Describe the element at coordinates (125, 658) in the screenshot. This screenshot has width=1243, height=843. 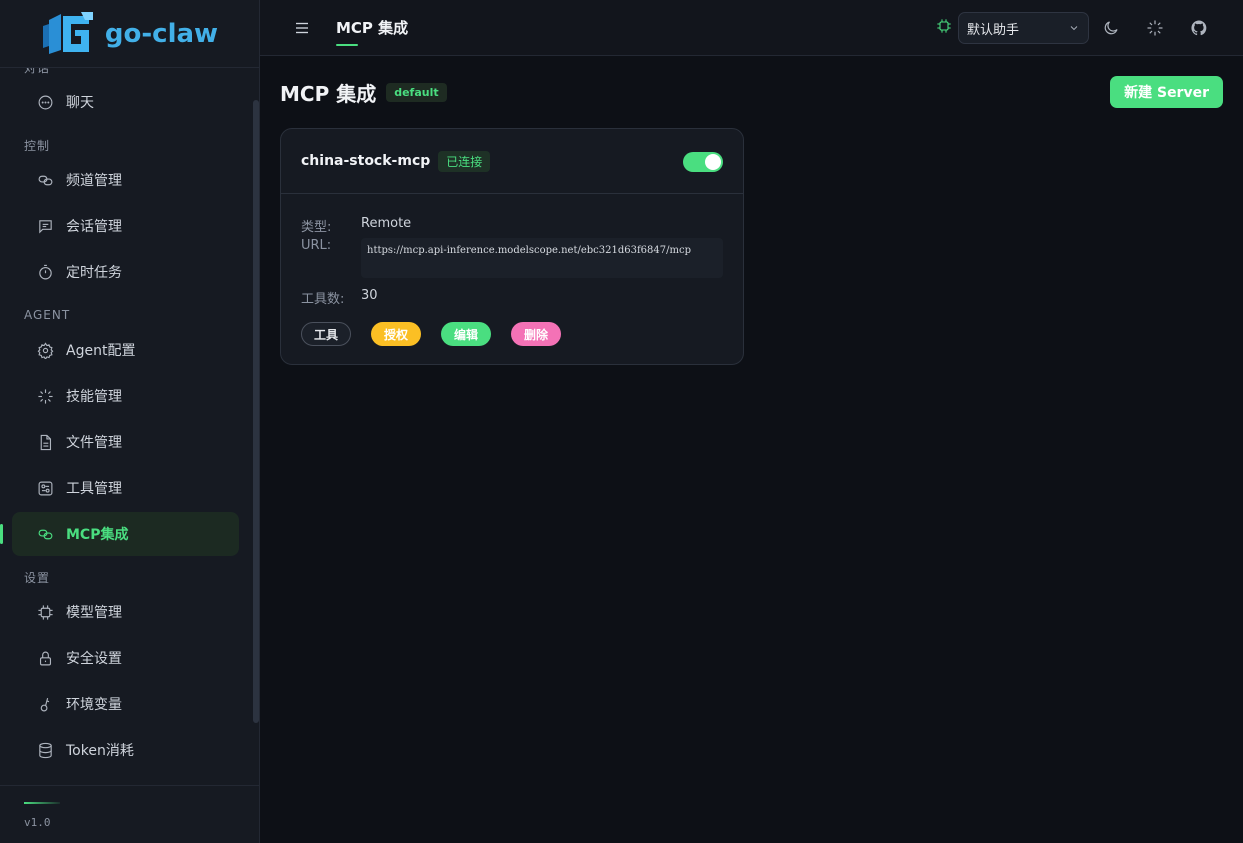
I see `sidebar-item-security: 安全设置` at that location.